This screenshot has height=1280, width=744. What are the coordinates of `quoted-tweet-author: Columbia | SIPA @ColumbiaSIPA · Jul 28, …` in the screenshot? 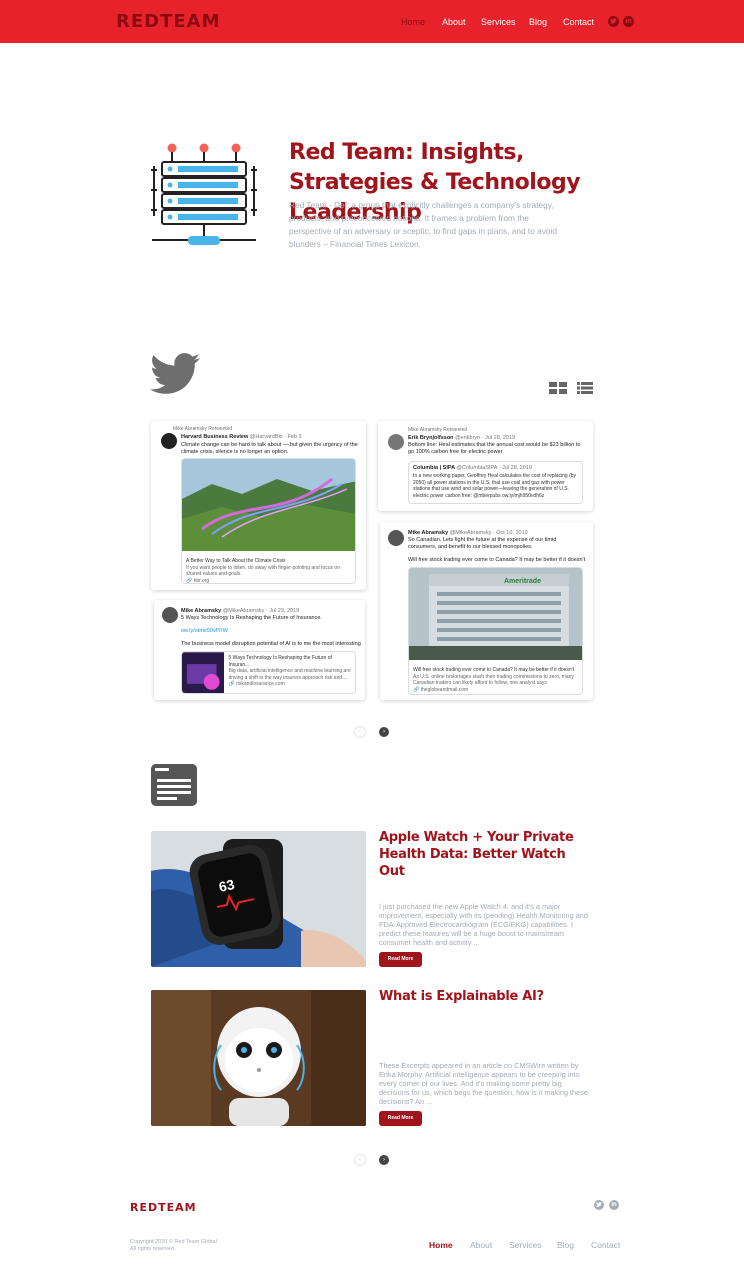 It's located at (472, 468).